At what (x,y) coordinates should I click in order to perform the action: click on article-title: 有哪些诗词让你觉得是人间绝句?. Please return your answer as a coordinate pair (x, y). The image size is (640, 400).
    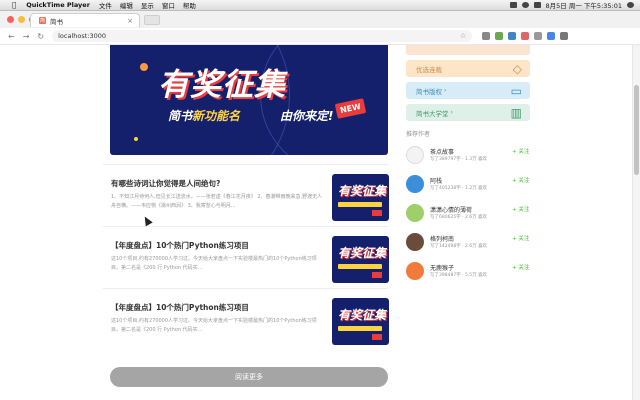
    Looking at the image, I should click on (216, 183).